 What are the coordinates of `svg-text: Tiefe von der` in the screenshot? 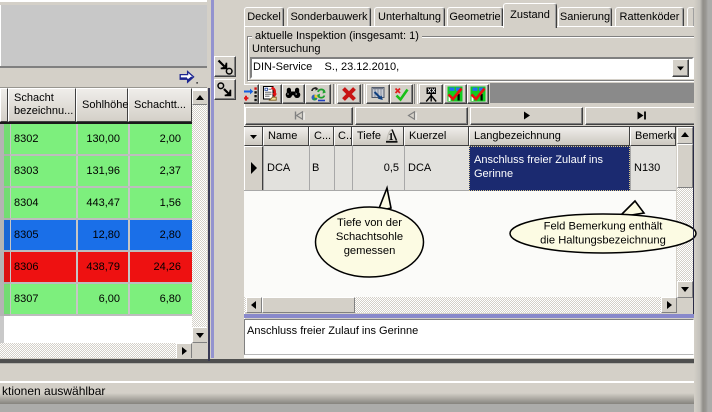 It's located at (369, 223).